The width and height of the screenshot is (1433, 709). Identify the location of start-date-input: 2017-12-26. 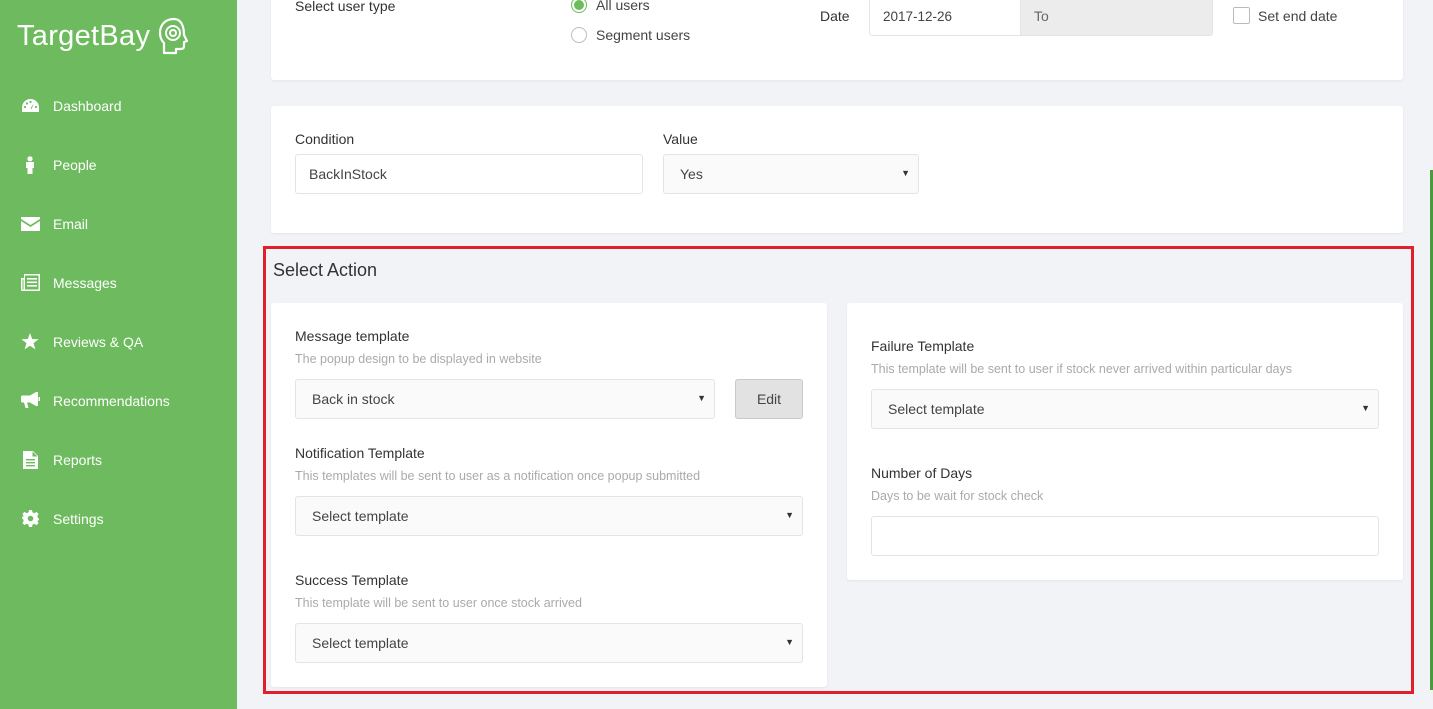
(945, 18).